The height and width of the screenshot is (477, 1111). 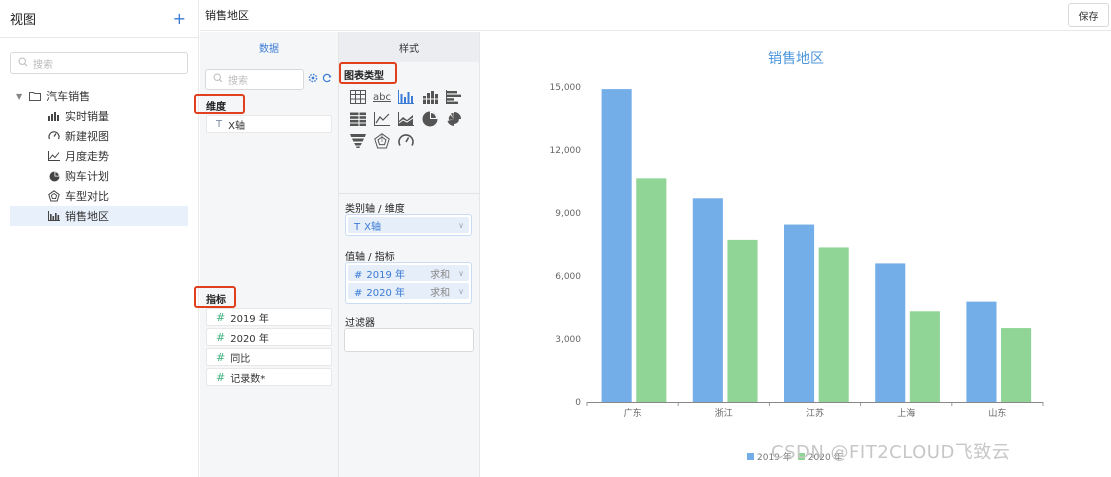 What do you see at coordinates (269, 357) in the screenshot?
I see `metric-field-yoy: # 同比` at bounding box center [269, 357].